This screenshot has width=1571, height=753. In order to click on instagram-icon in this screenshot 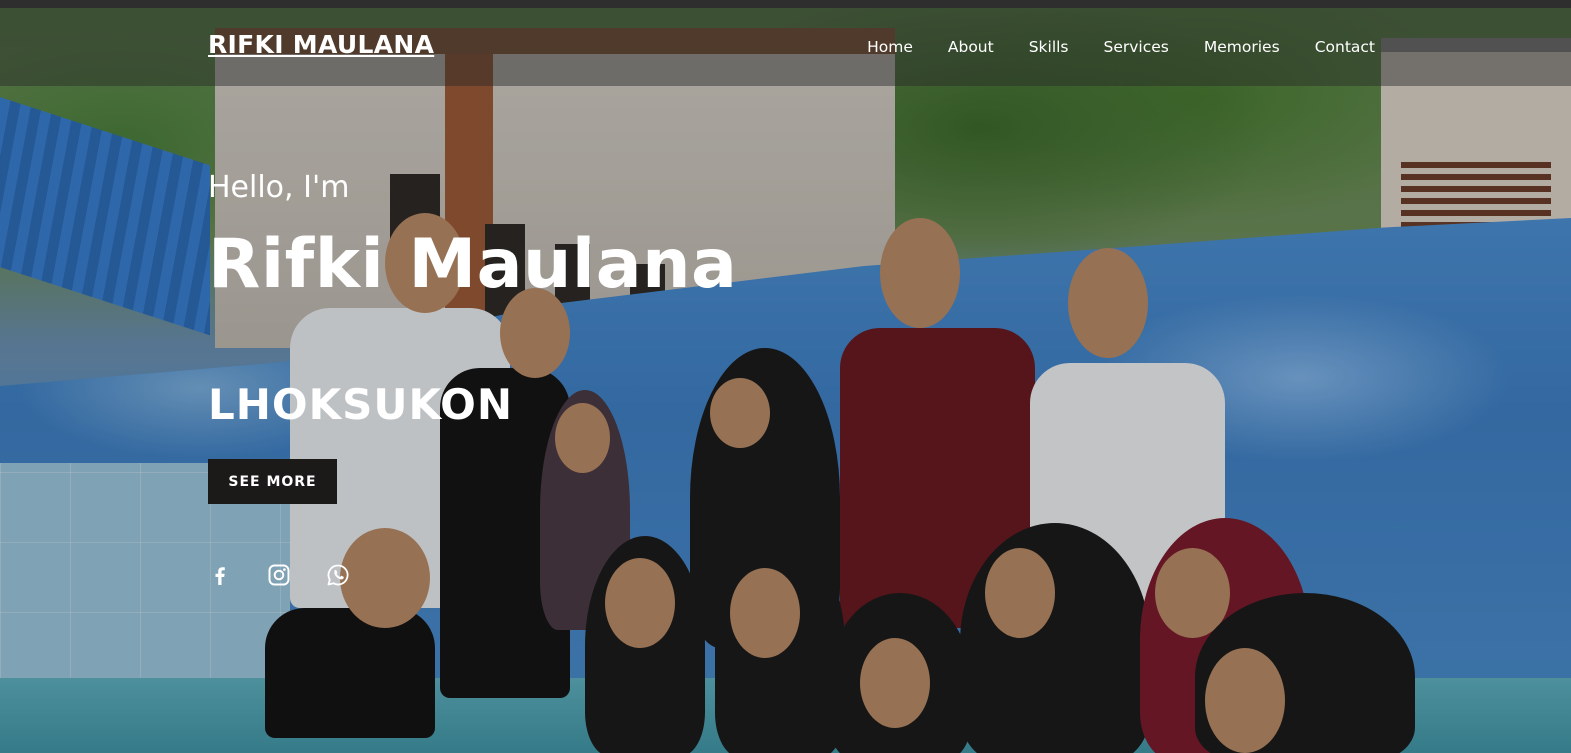, I will do `click(279, 575)`.